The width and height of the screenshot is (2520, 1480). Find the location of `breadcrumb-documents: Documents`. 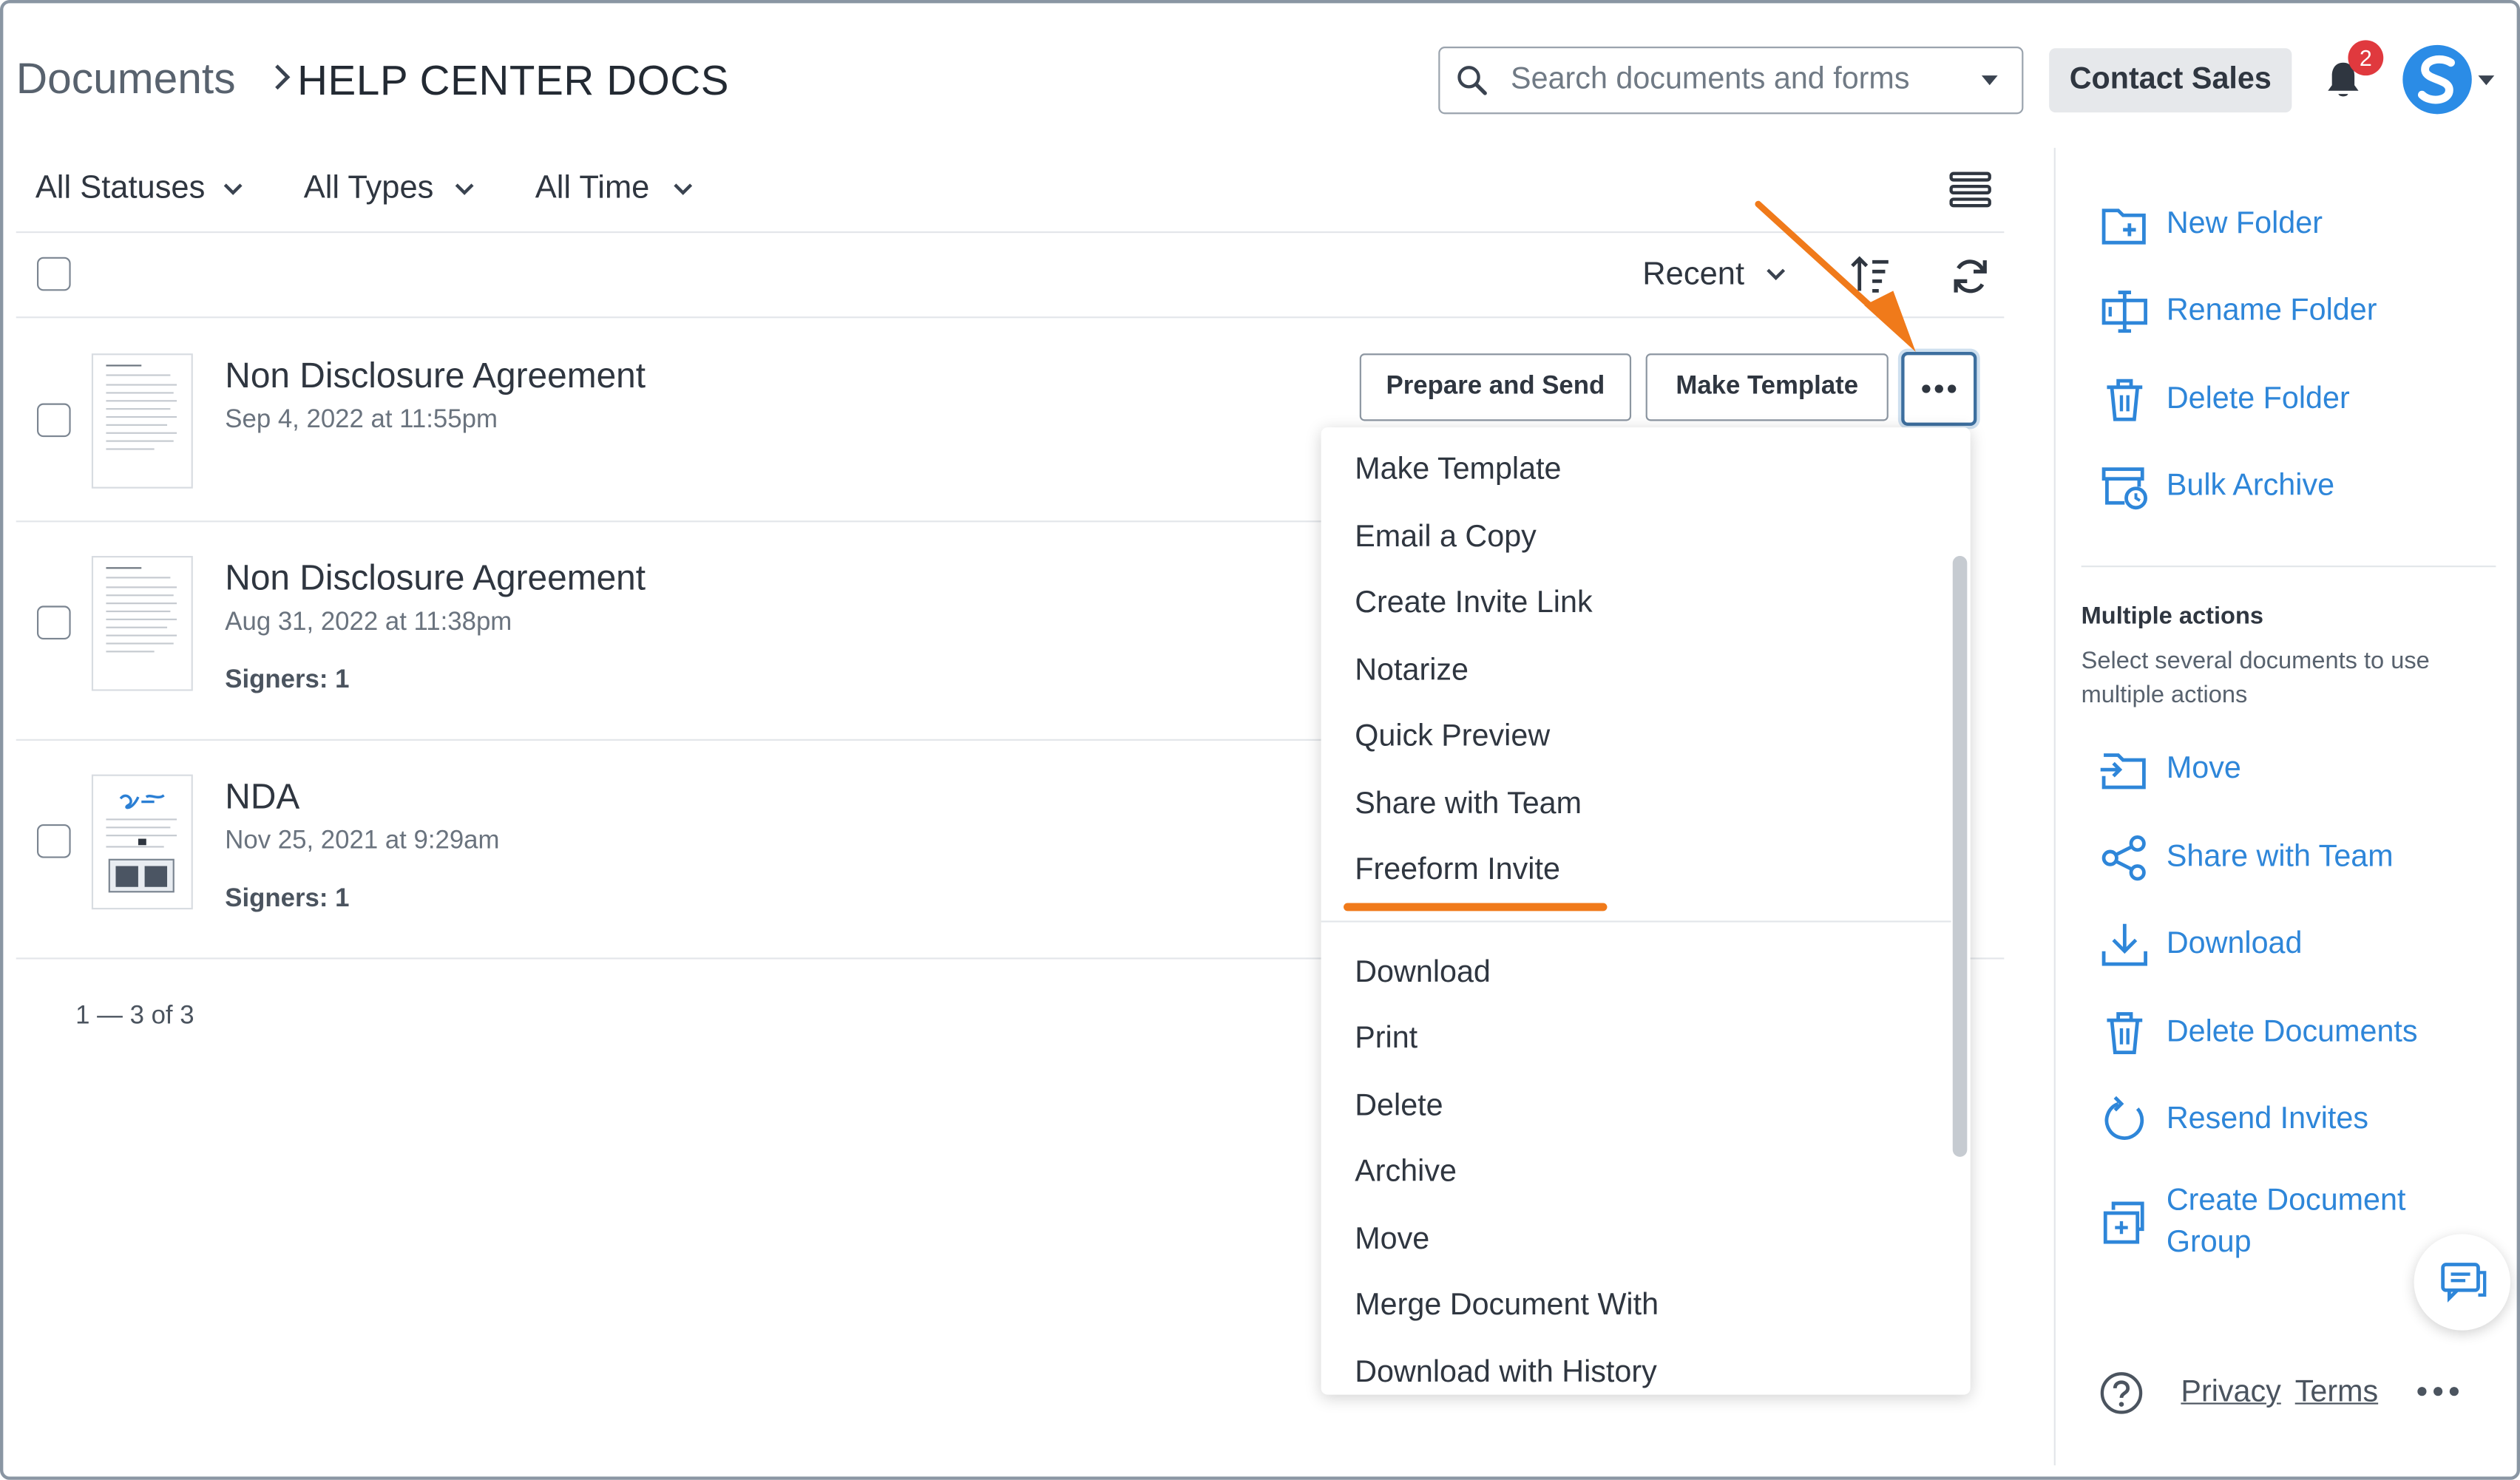

breadcrumb-documents: Documents is located at coordinates (126, 79).